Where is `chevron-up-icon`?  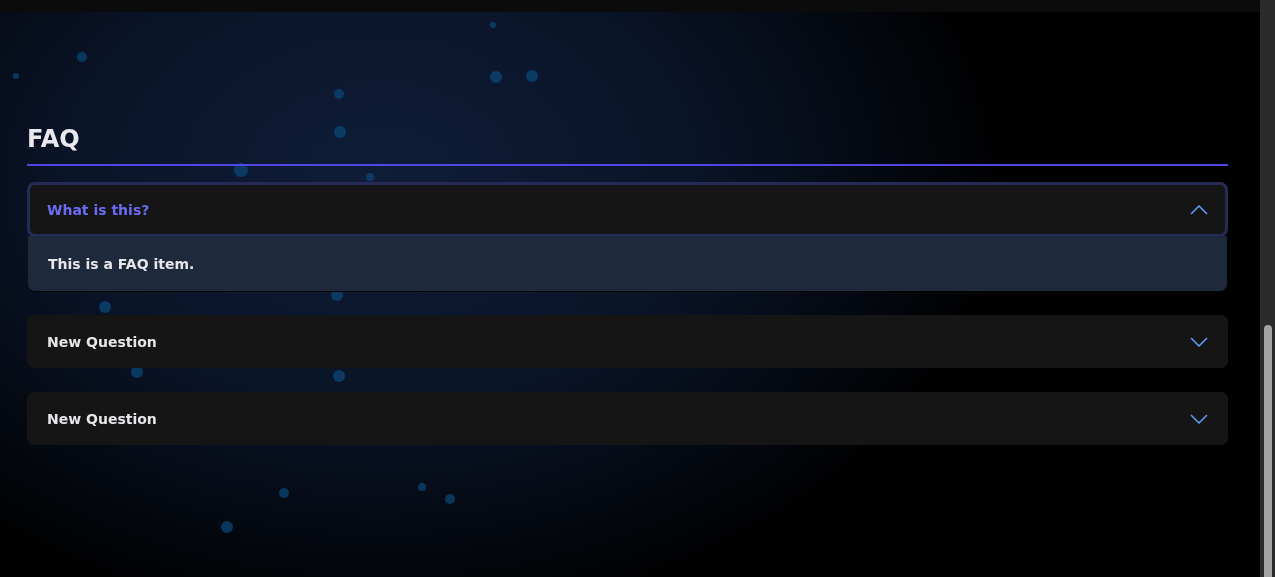 chevron-up-icon is located at coordinates (1199, 209).